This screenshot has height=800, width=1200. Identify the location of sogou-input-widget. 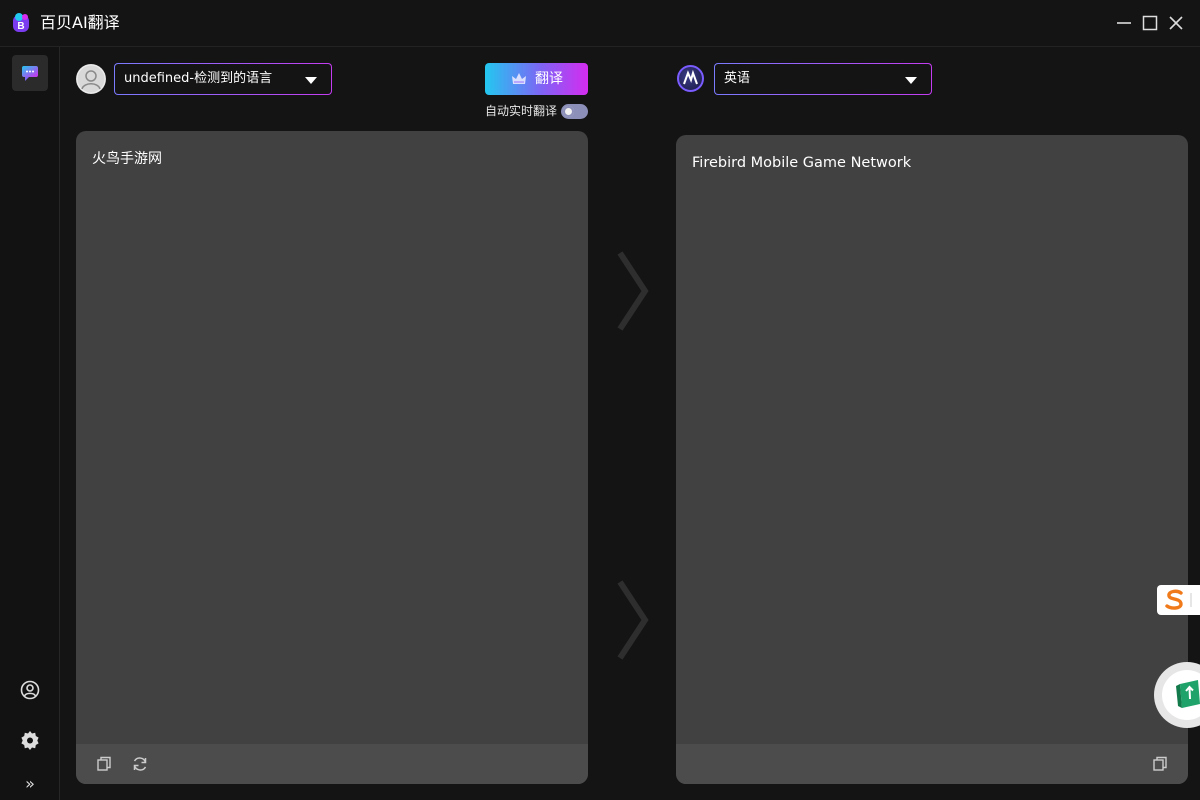
(1178, 600).